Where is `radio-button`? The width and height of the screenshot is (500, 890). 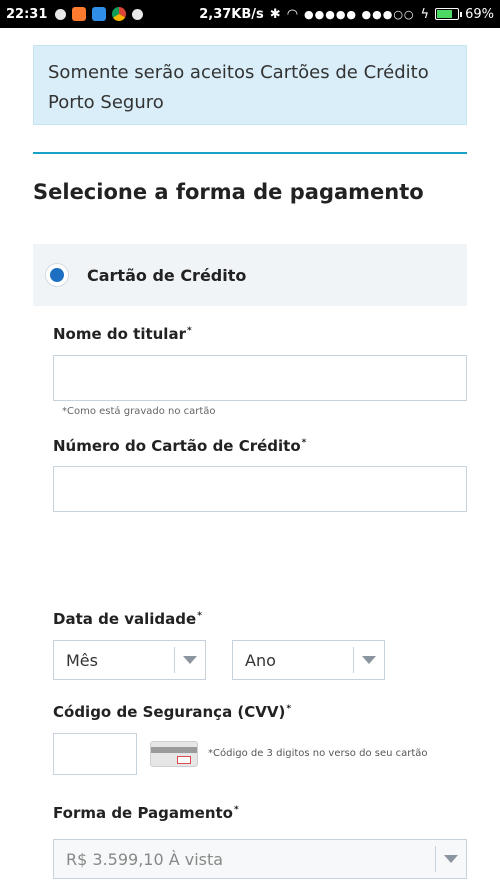 radio-button is located at coordinates (57, 275).